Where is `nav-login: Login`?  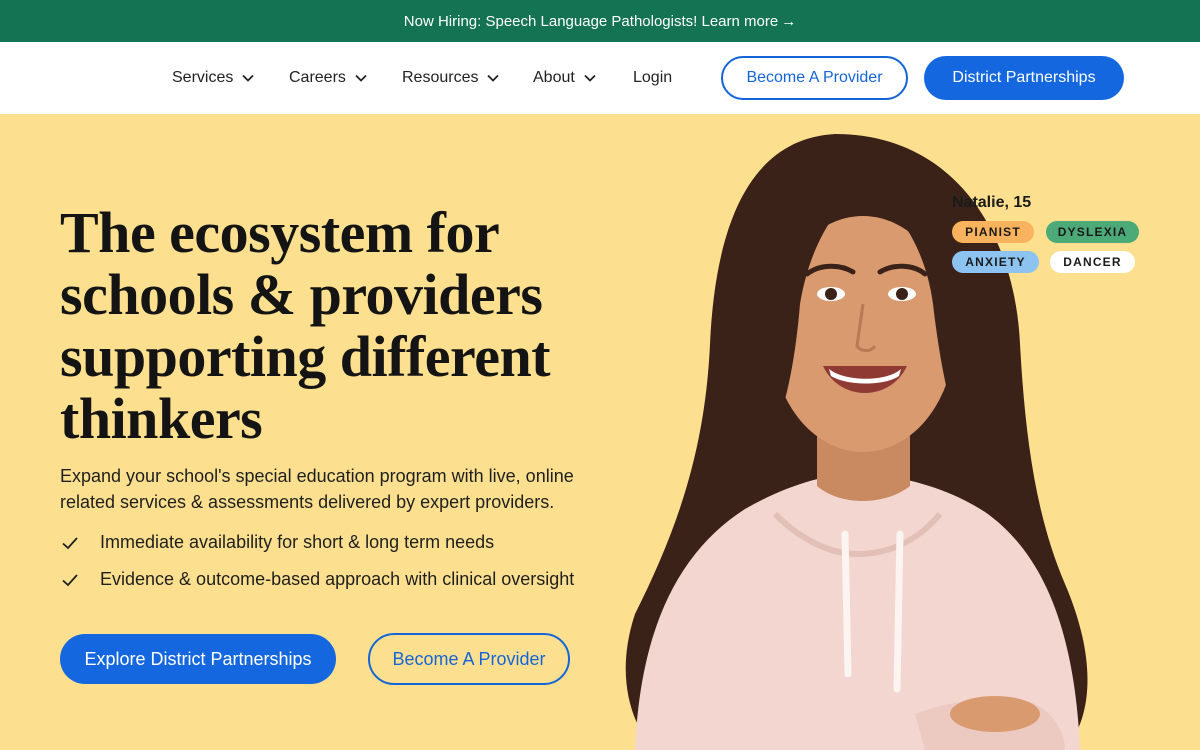
nav-login: Login is located at coordinates (652, 78).